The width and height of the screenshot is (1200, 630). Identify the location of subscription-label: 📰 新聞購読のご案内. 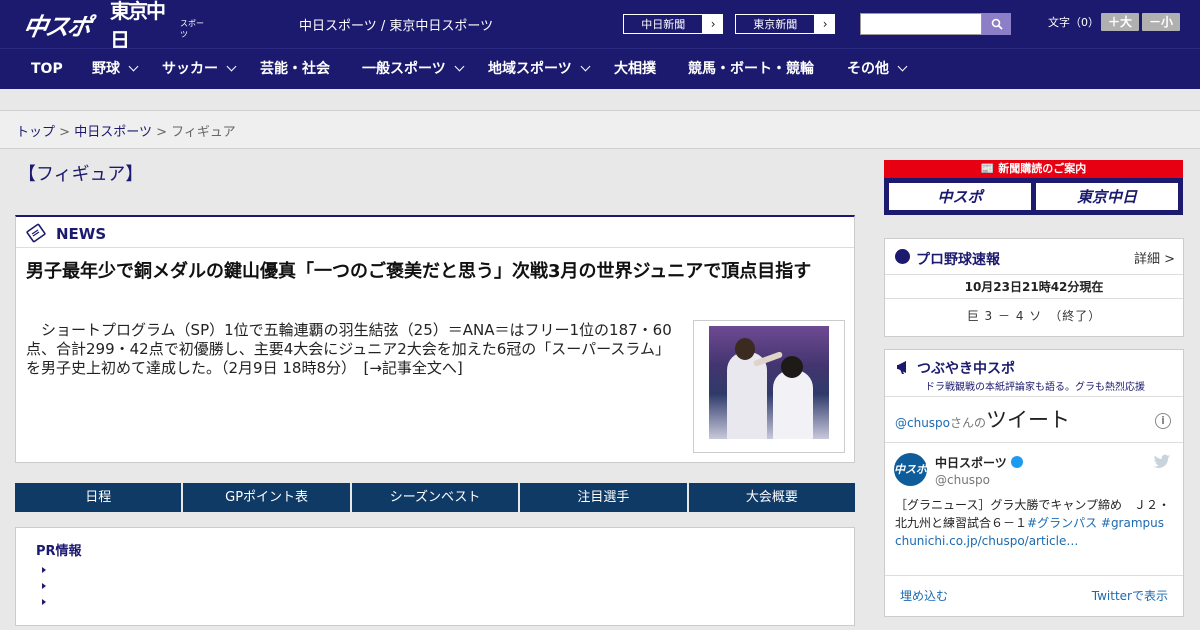
(1033, 169).